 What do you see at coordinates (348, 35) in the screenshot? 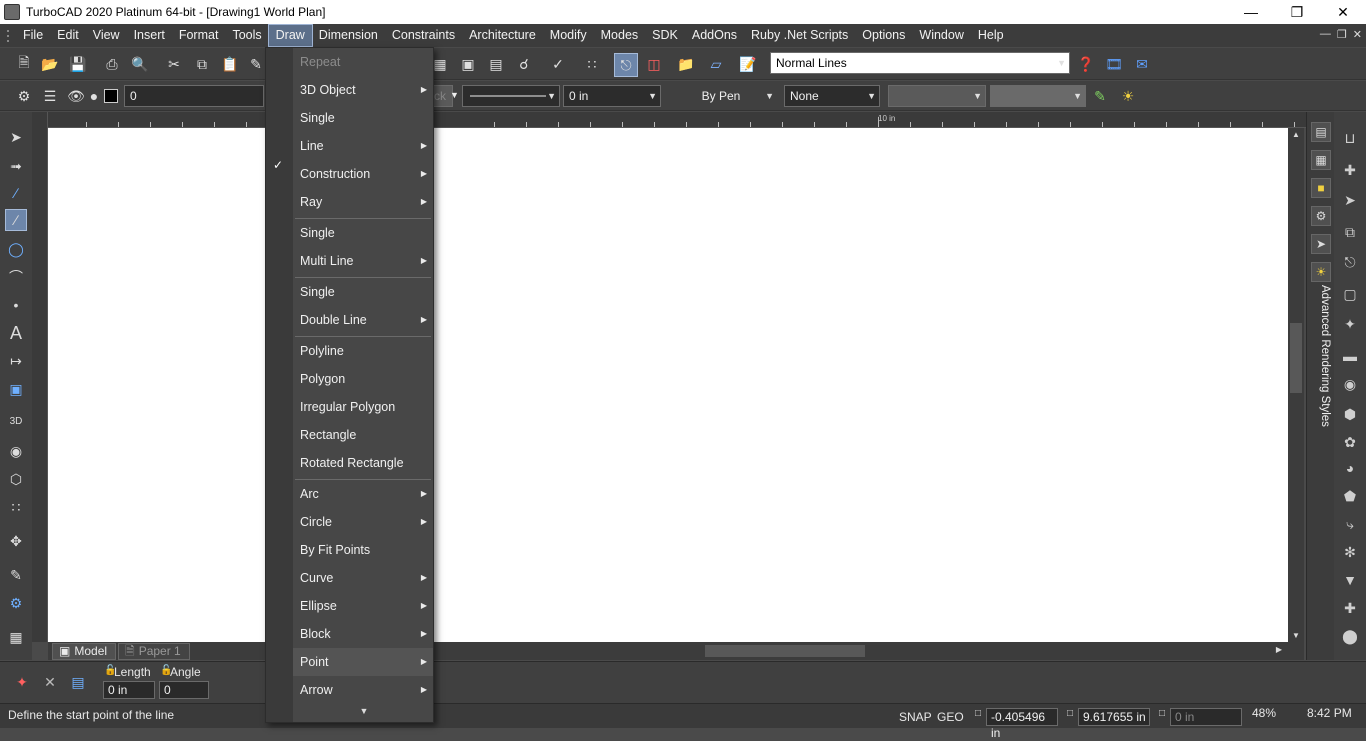
I see `menu-dimension: Dimension` at bounding box center [348, 35].